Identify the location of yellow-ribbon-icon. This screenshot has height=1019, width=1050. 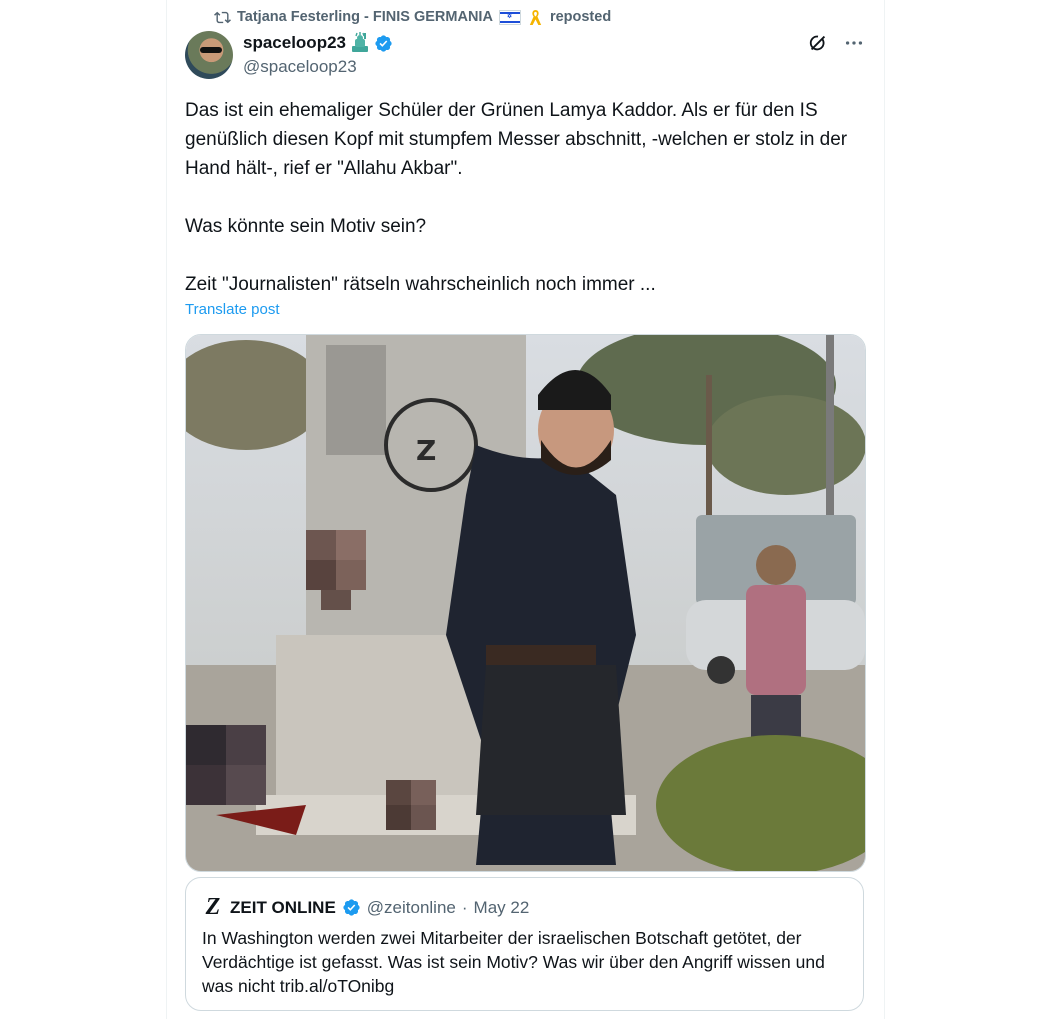
(535, 17).